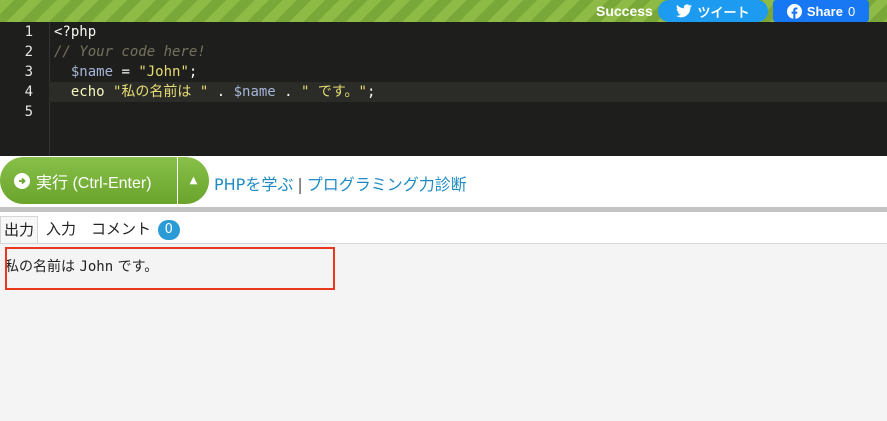 Image resolution: width=887 pixels, height=421 pixels. I want to click on operator-token: =, so click(126, 72).